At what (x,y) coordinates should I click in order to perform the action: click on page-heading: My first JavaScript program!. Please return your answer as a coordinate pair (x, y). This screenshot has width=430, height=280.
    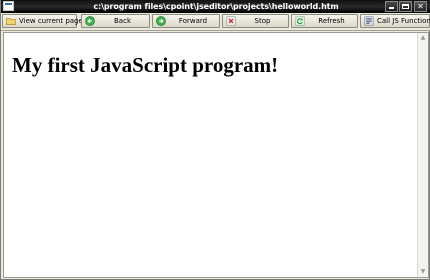
    Looking at the image, I should click on (145, 65).